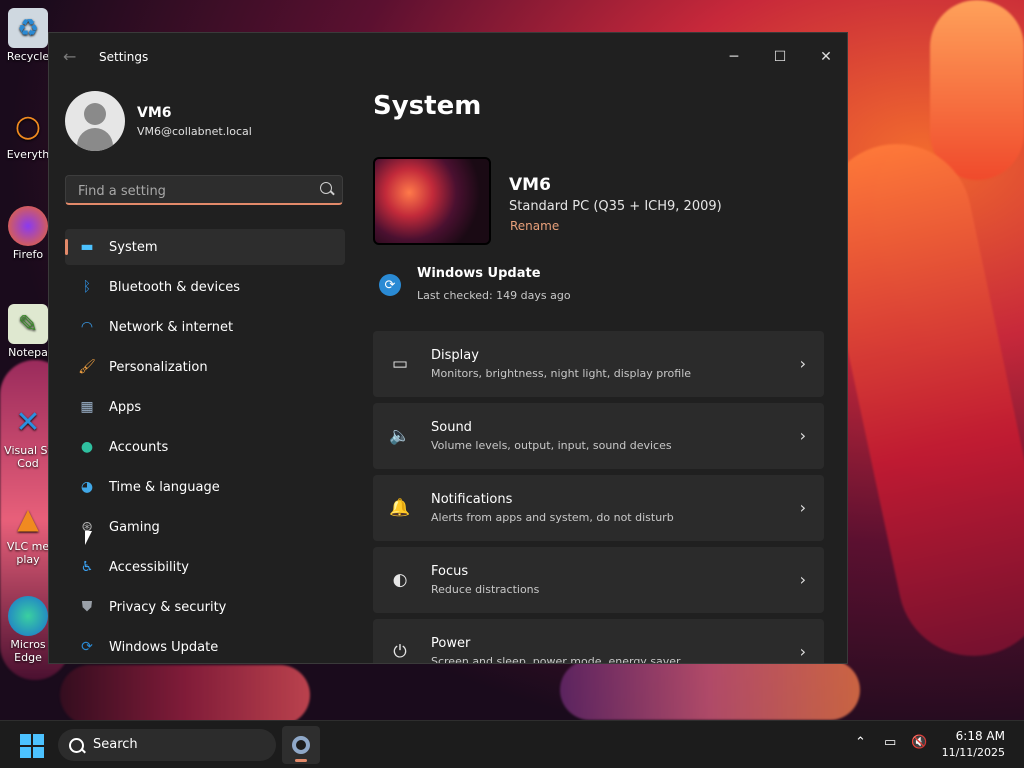  What do you see at coordinates (28, 28) in the screenshot?
I see `recycle-bin-icon: ♻` at bounding box center [28, 28].